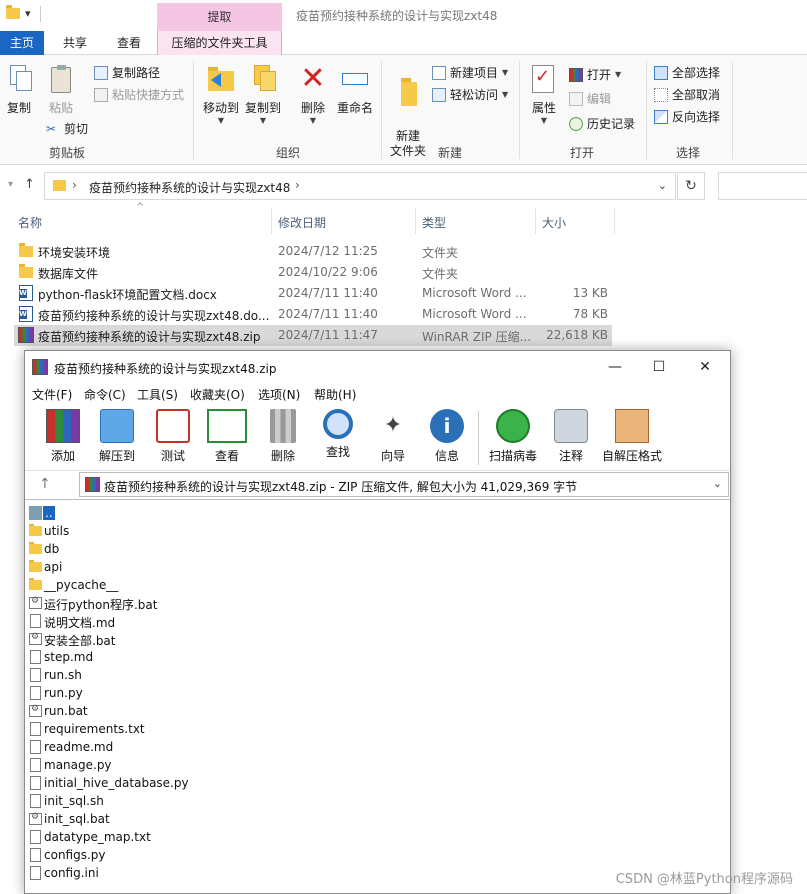  Describe the element at coordinates (687, 94) in the screenshot. I see `select-none-button: 全部取消` at that location.